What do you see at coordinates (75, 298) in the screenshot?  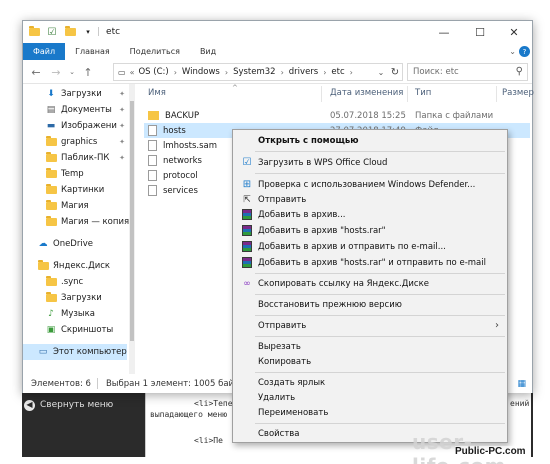 I see `nav-item-yandex-downloads: Загрузки` at bounding box center [75, 298].